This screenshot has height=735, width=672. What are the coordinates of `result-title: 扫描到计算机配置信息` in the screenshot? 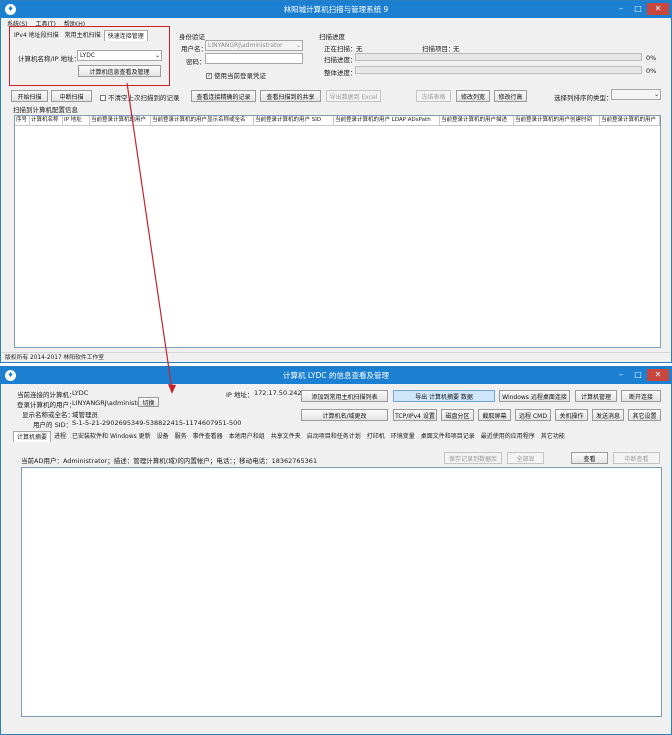 It's located at (45, 110).